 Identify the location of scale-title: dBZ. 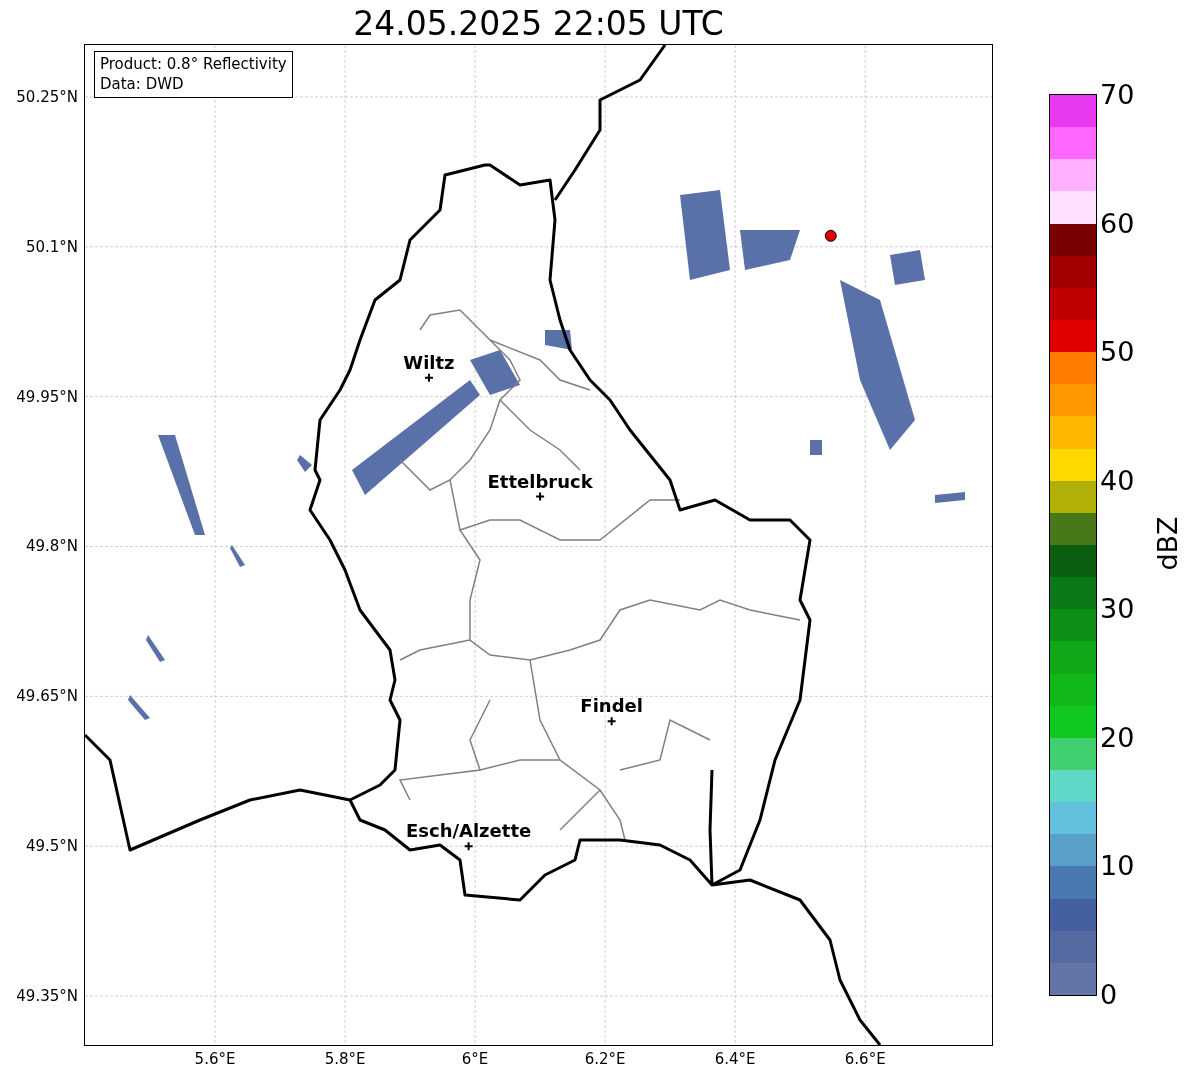
(1167, 543).